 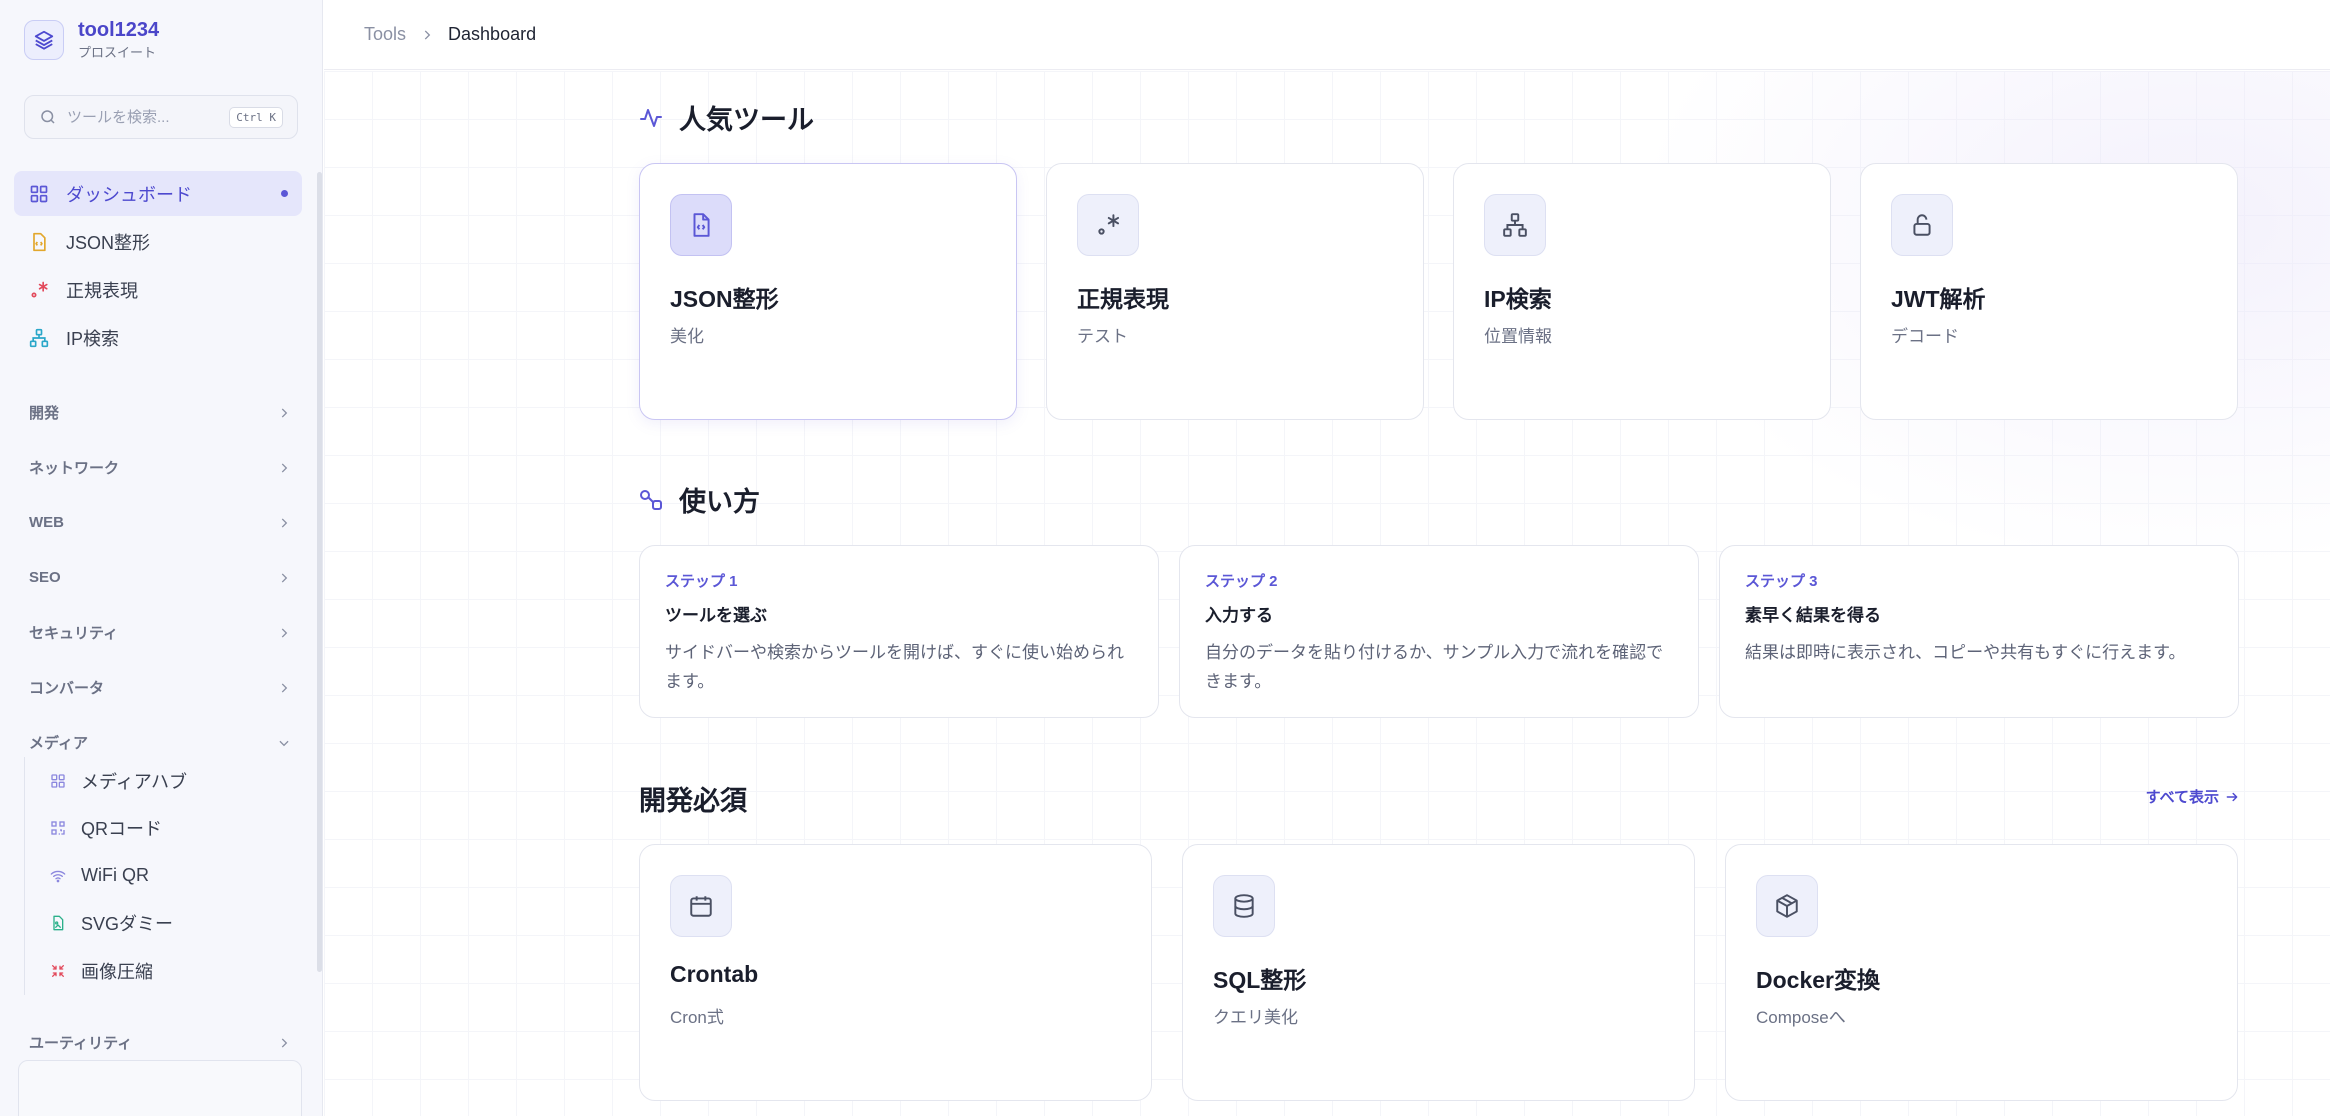 I want to click on sidebar-item-label: IP検索, so click(x=93, y=338).